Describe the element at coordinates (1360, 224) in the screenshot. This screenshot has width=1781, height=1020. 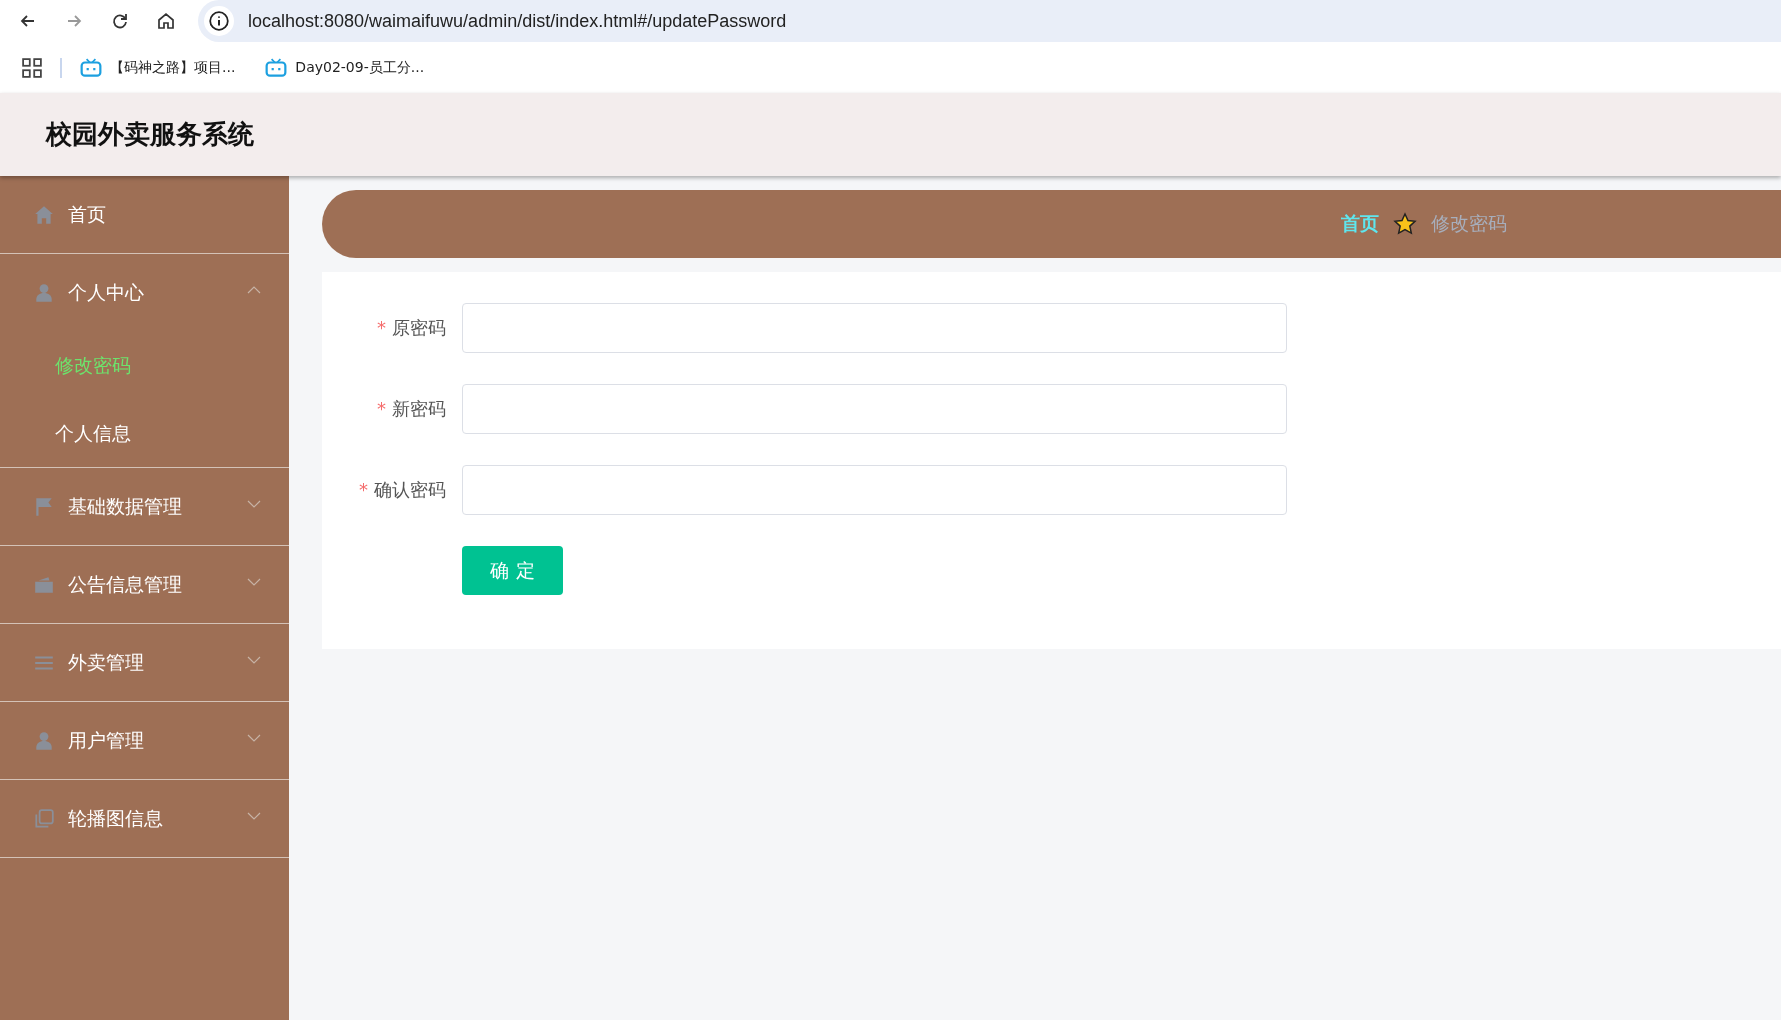
I see `breadcrumb-link: 首页` at that location.